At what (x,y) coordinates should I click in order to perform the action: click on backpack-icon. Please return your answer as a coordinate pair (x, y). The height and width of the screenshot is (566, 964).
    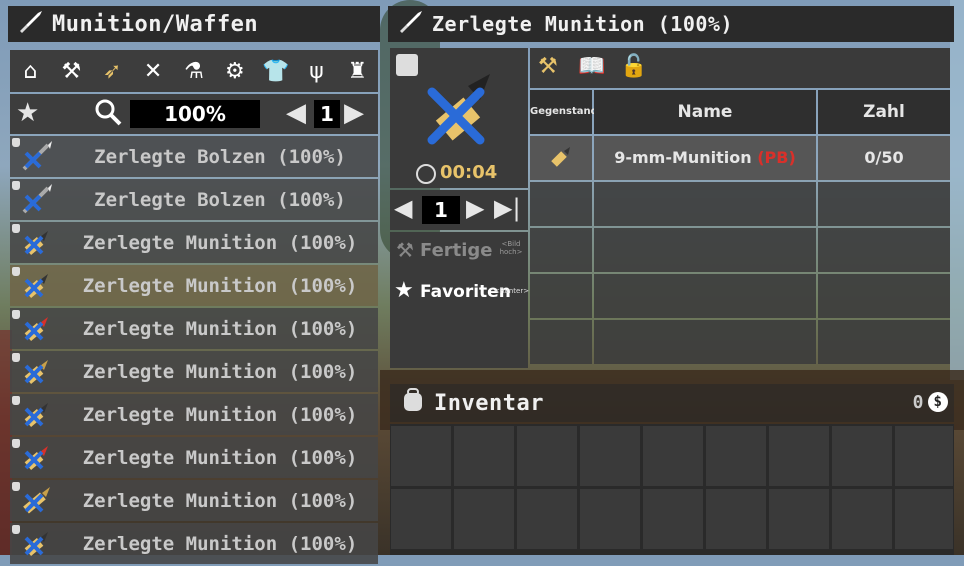
    Looking at the image, I should click on (413, 403).